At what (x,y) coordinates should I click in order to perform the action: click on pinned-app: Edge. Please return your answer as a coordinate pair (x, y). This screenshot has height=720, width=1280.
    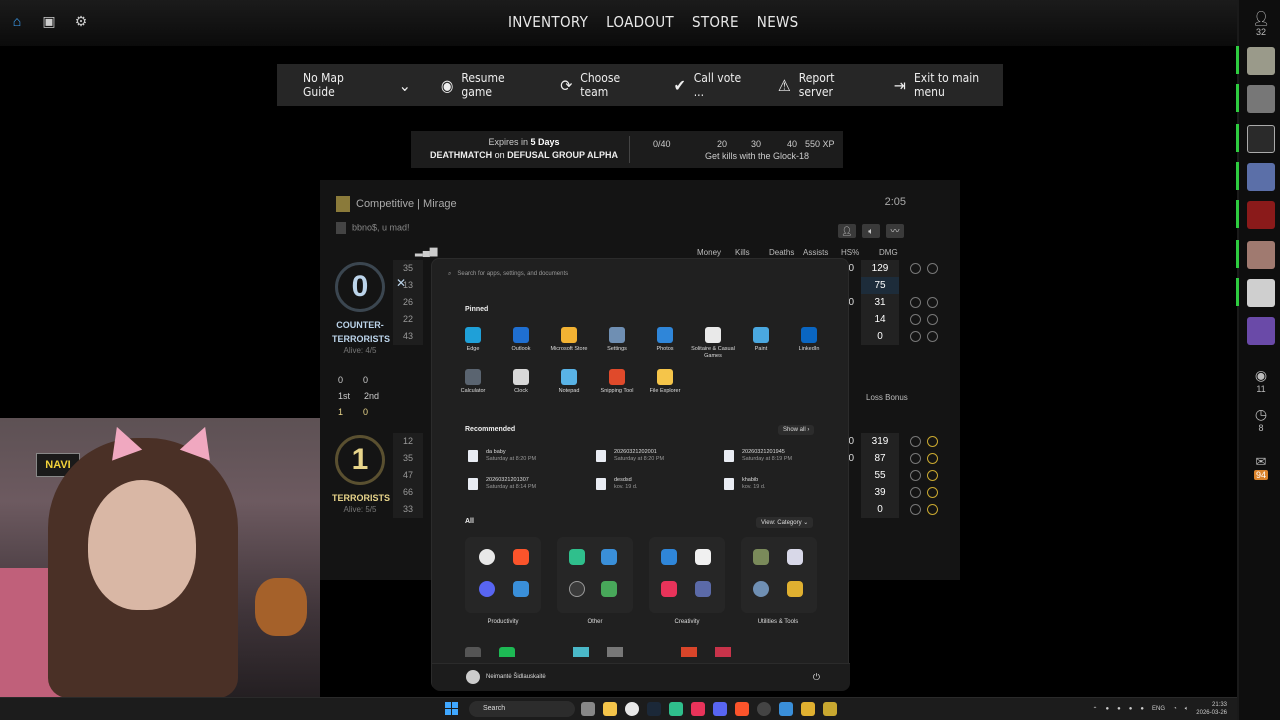
    Looking at the image, I should click on (473, 340).